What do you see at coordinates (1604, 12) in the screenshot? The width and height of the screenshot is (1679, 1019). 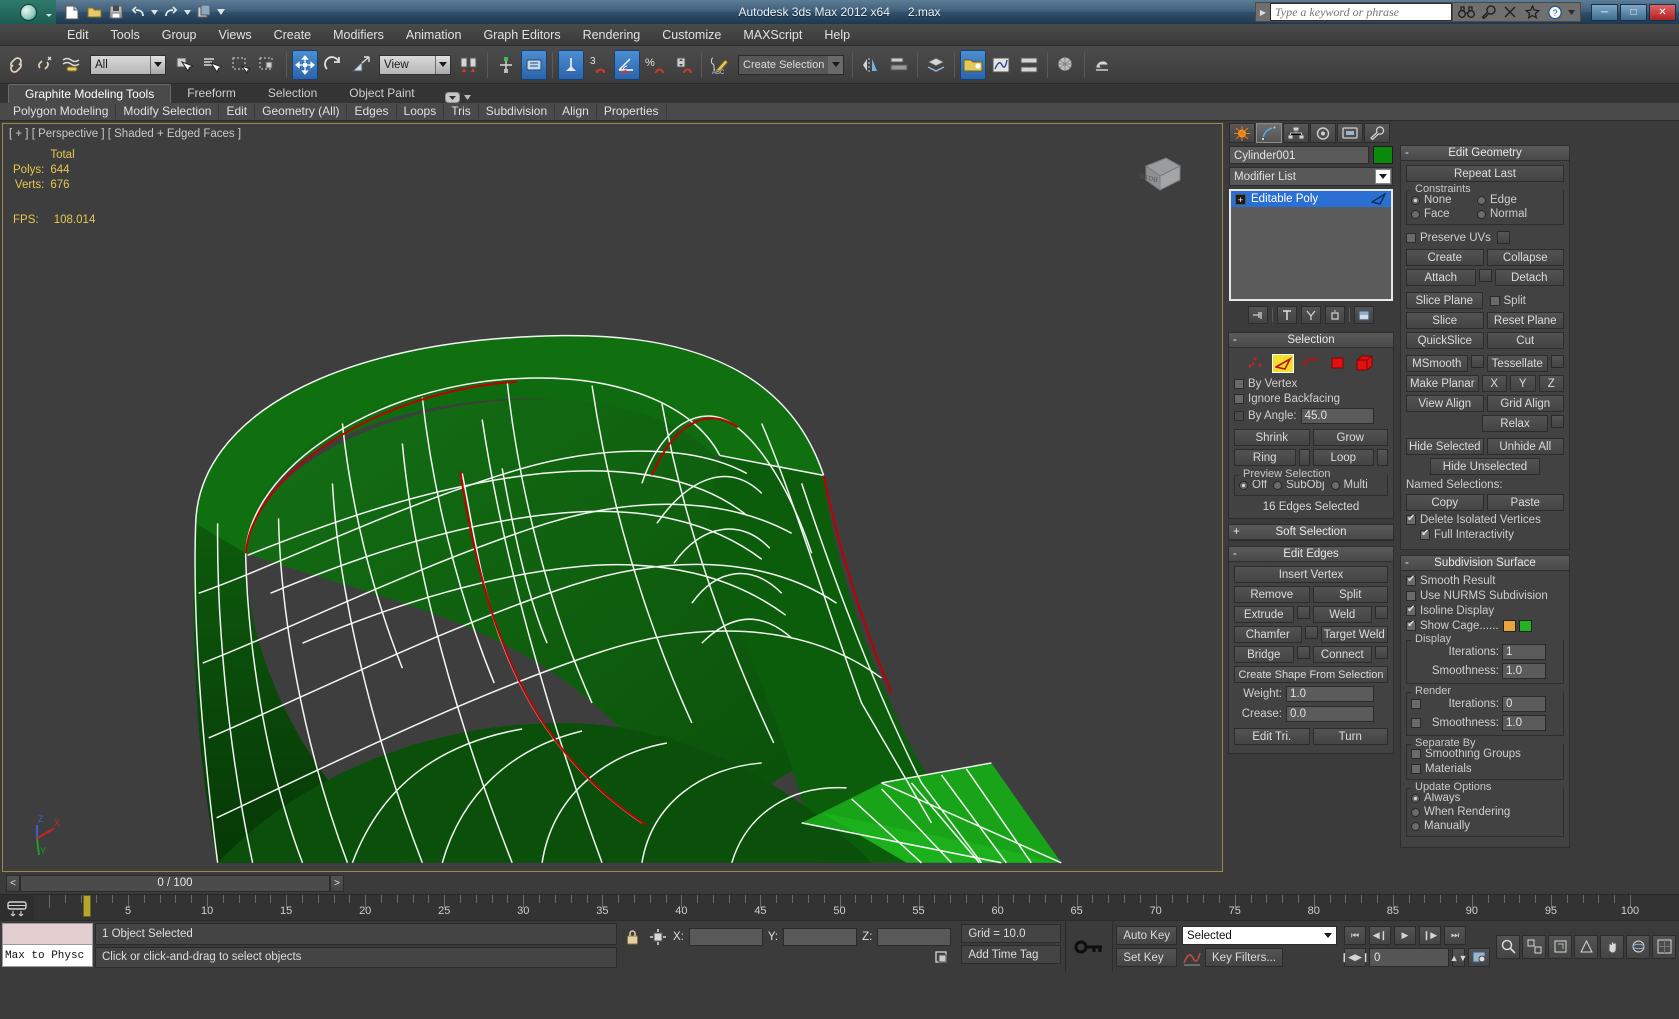 I see `minimize-button: ─` at bounding box center [1604, 12].